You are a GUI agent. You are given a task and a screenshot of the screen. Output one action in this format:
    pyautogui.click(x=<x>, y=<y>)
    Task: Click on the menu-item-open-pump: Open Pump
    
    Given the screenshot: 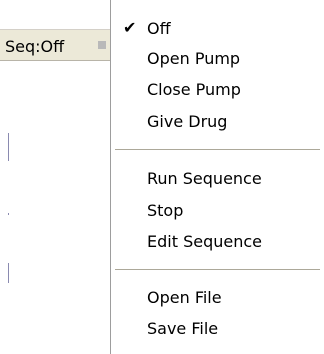 What is the action you would take?
    pyautogui.click(x=217, y=59)
    